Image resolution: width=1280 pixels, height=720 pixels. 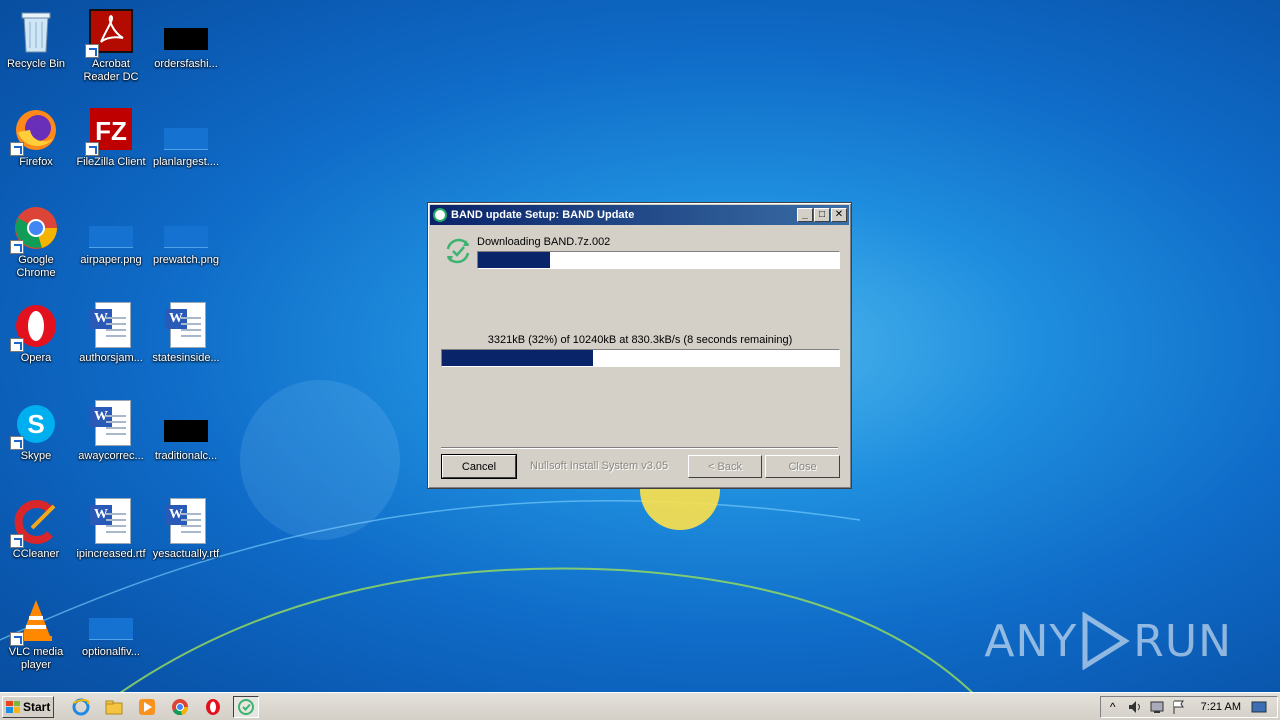 What do you see at coordinates (35, 131) in the screenshot?
I see `firefox-icon` at bounding box center [35, 131].